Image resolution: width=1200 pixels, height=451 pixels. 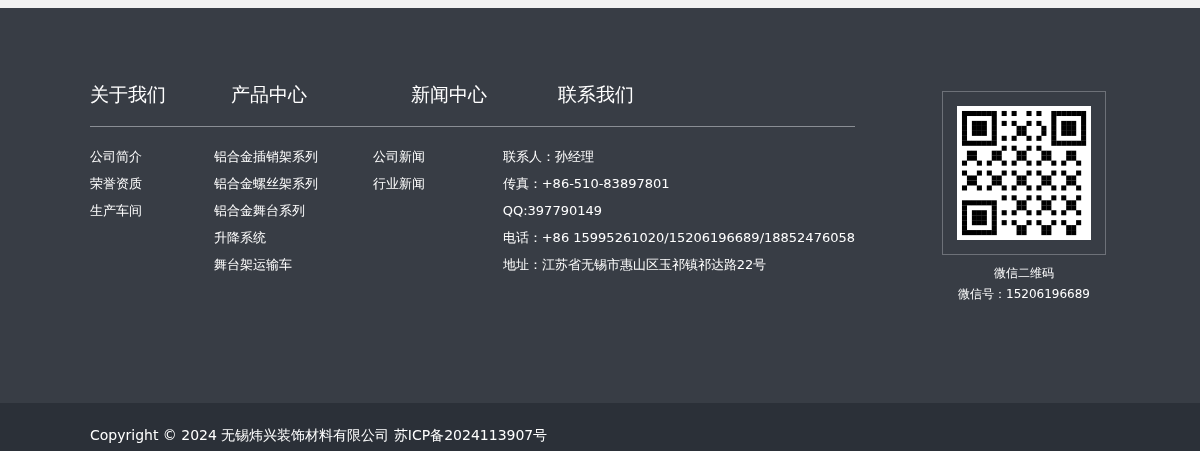 What do you see at coordinates (128, 94) in the screenshot?
I see `column-heading: 关于我们` at bounding box center [128, 94].